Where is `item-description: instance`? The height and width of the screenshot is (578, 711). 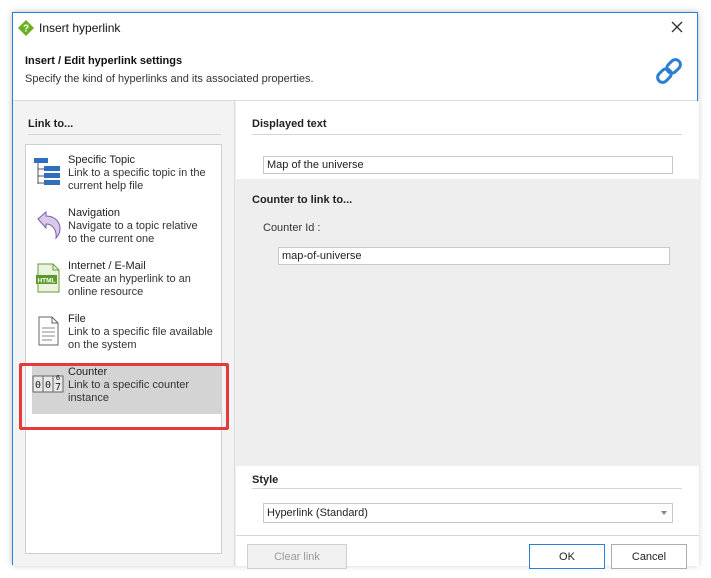
item-description: instance is located at coordinates (88, 398).